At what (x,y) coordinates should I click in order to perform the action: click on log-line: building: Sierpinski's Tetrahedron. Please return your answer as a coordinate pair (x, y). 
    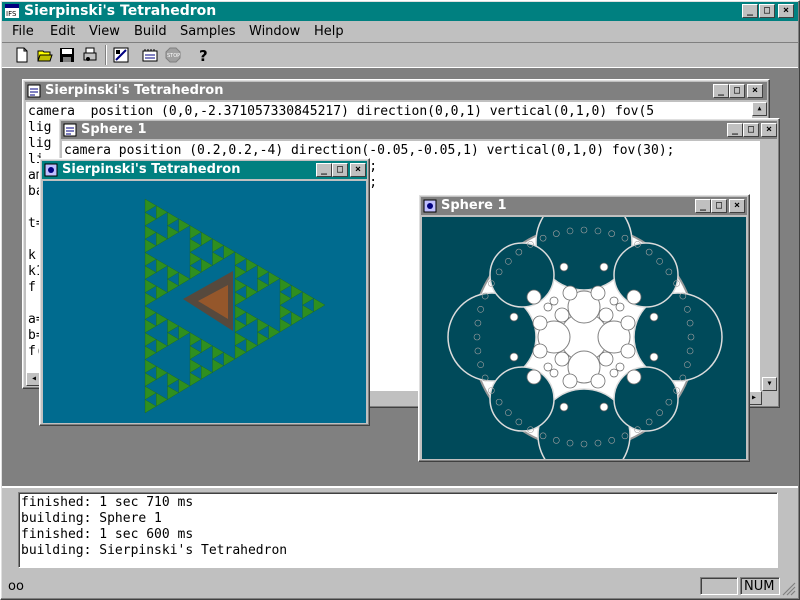
    Looking at the image, I should click on (154, 550).